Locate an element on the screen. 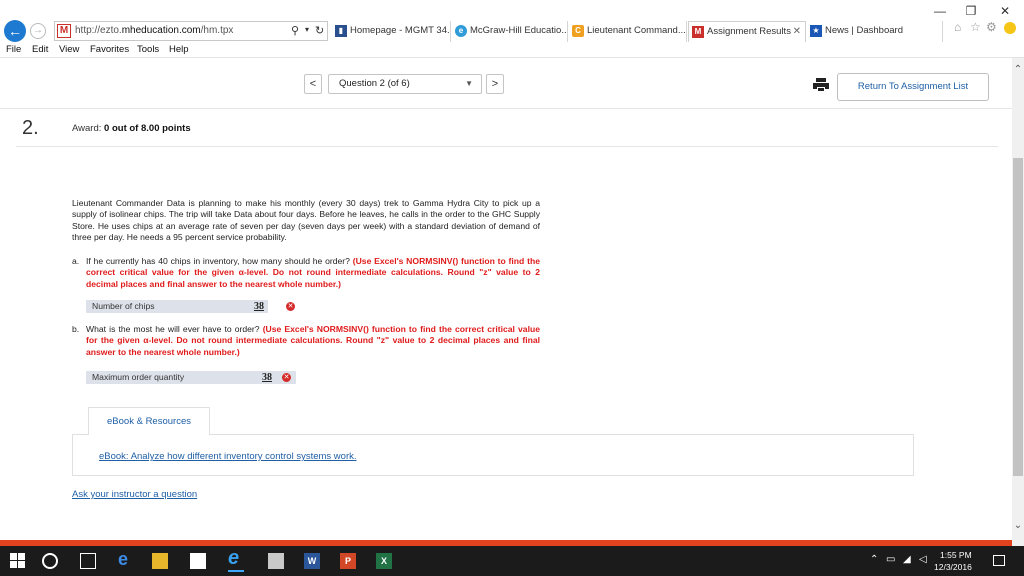 Image resolution: width=1024 pixels, height=576 pixels. tab-label: News | Dashboard is located at coordinates (864, 30).